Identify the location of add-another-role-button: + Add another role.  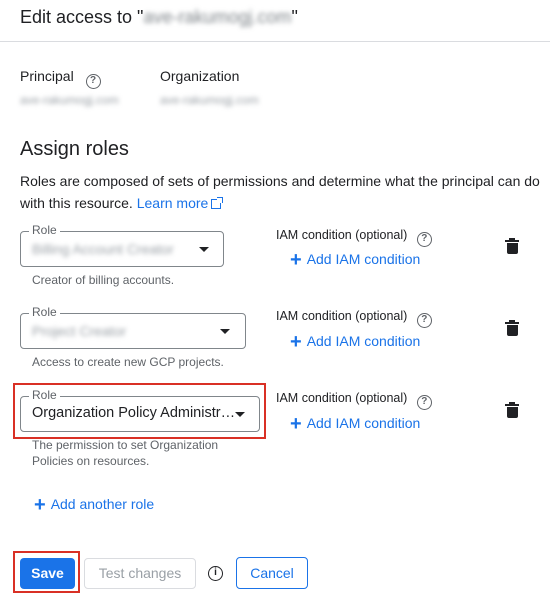
(94, 505).